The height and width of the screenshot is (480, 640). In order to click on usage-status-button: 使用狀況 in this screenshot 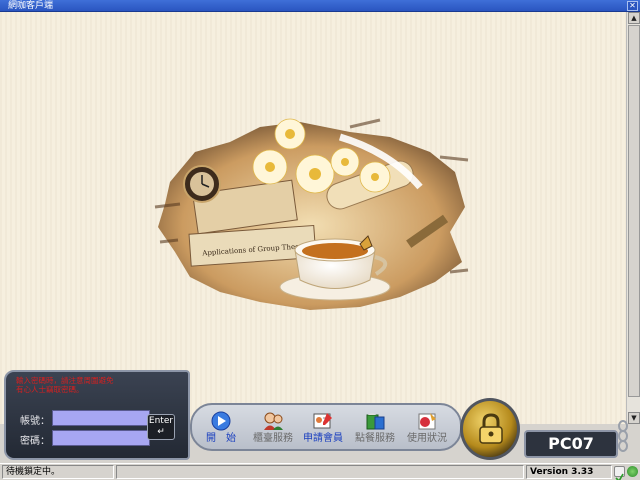, I will do `click(427, 431)`.